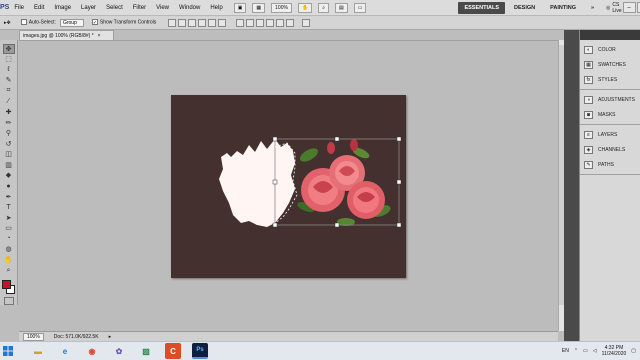  What do you see at coordinates (92, 351) in the screenshot?
I see `chrome-icon: ◉` at bounding box center [92, 351].